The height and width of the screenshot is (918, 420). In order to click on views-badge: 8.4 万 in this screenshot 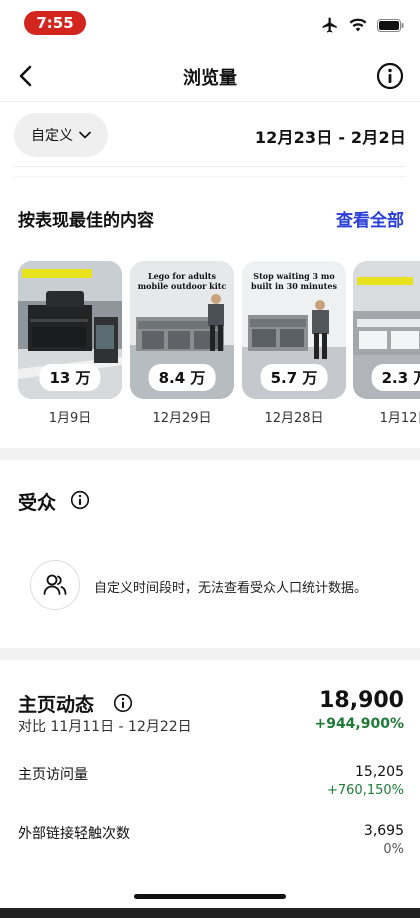, I will do `click(182, 377)`.